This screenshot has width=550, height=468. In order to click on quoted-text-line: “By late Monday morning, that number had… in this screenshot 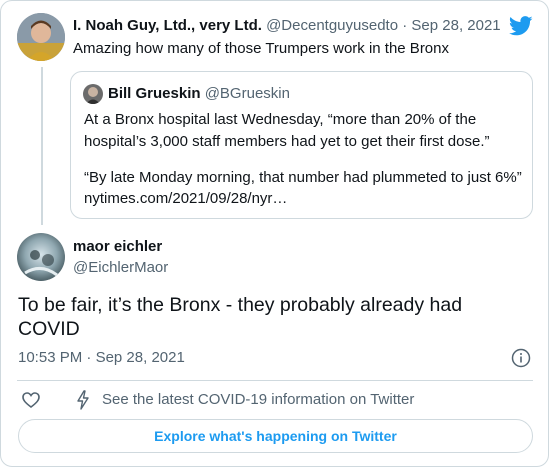, I will do `click(303, 177)`.